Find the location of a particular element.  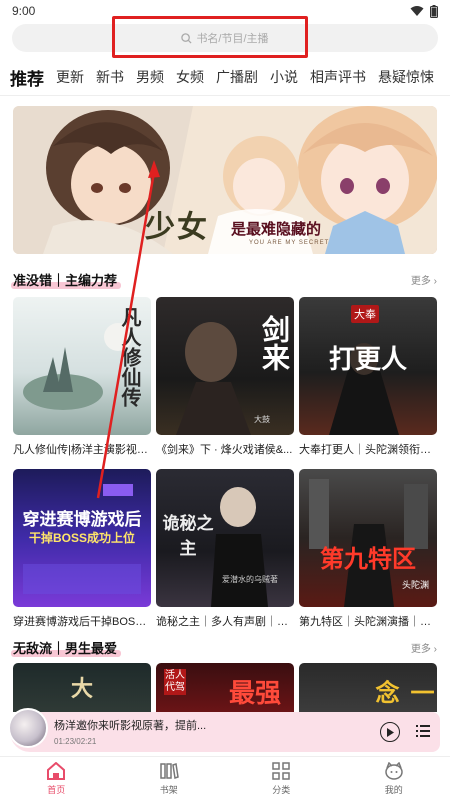

cover-title: 打更人 is located at coordinates (367, 360).